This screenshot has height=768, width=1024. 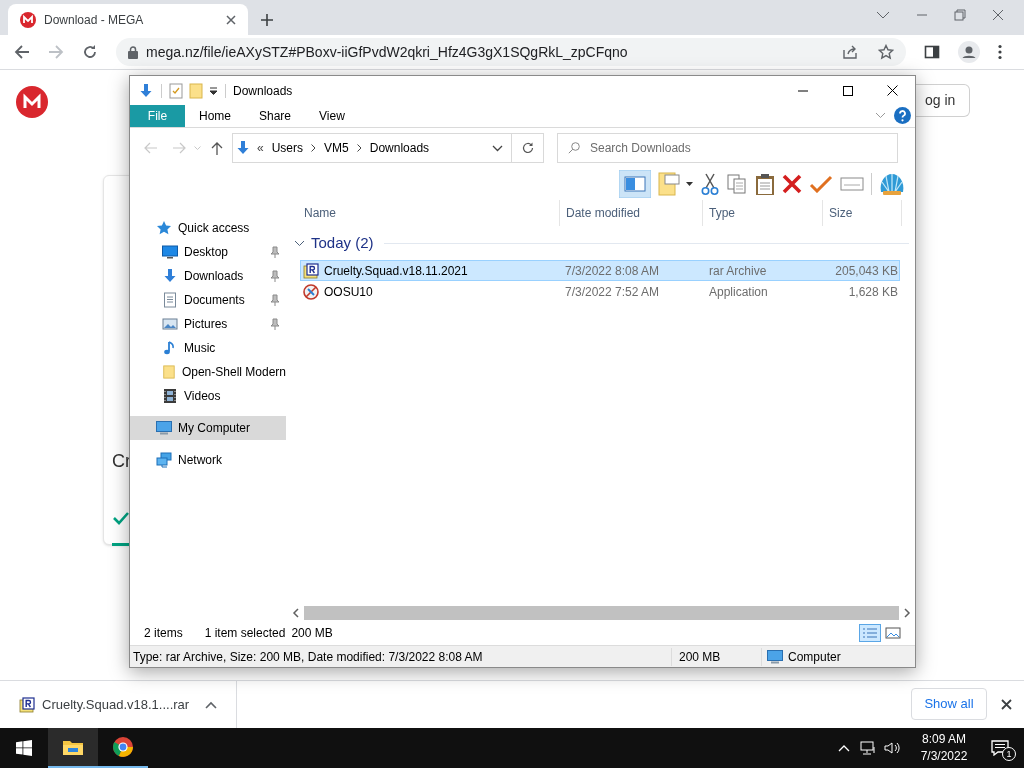 I want to click on show-all-button: Show all, so click(x=949, y=704).